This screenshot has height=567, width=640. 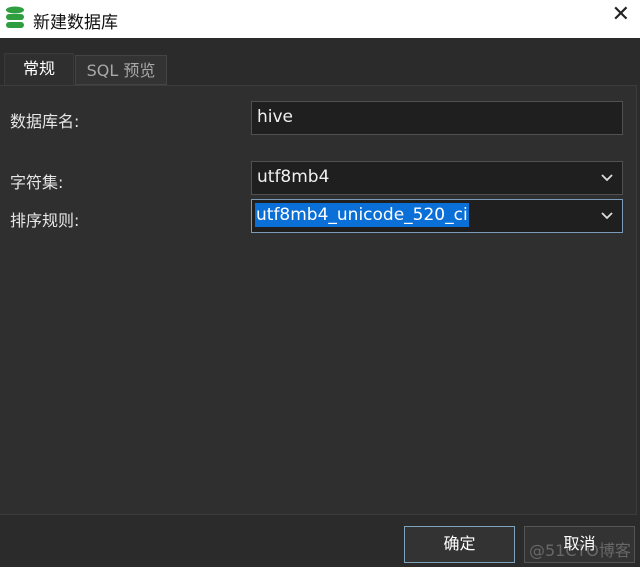 What do you see at coordinates (362, 215) in the screenshot?
I see `collation-value: utf8mb4_unicode_520_ci` at bounding box center [362, 215].